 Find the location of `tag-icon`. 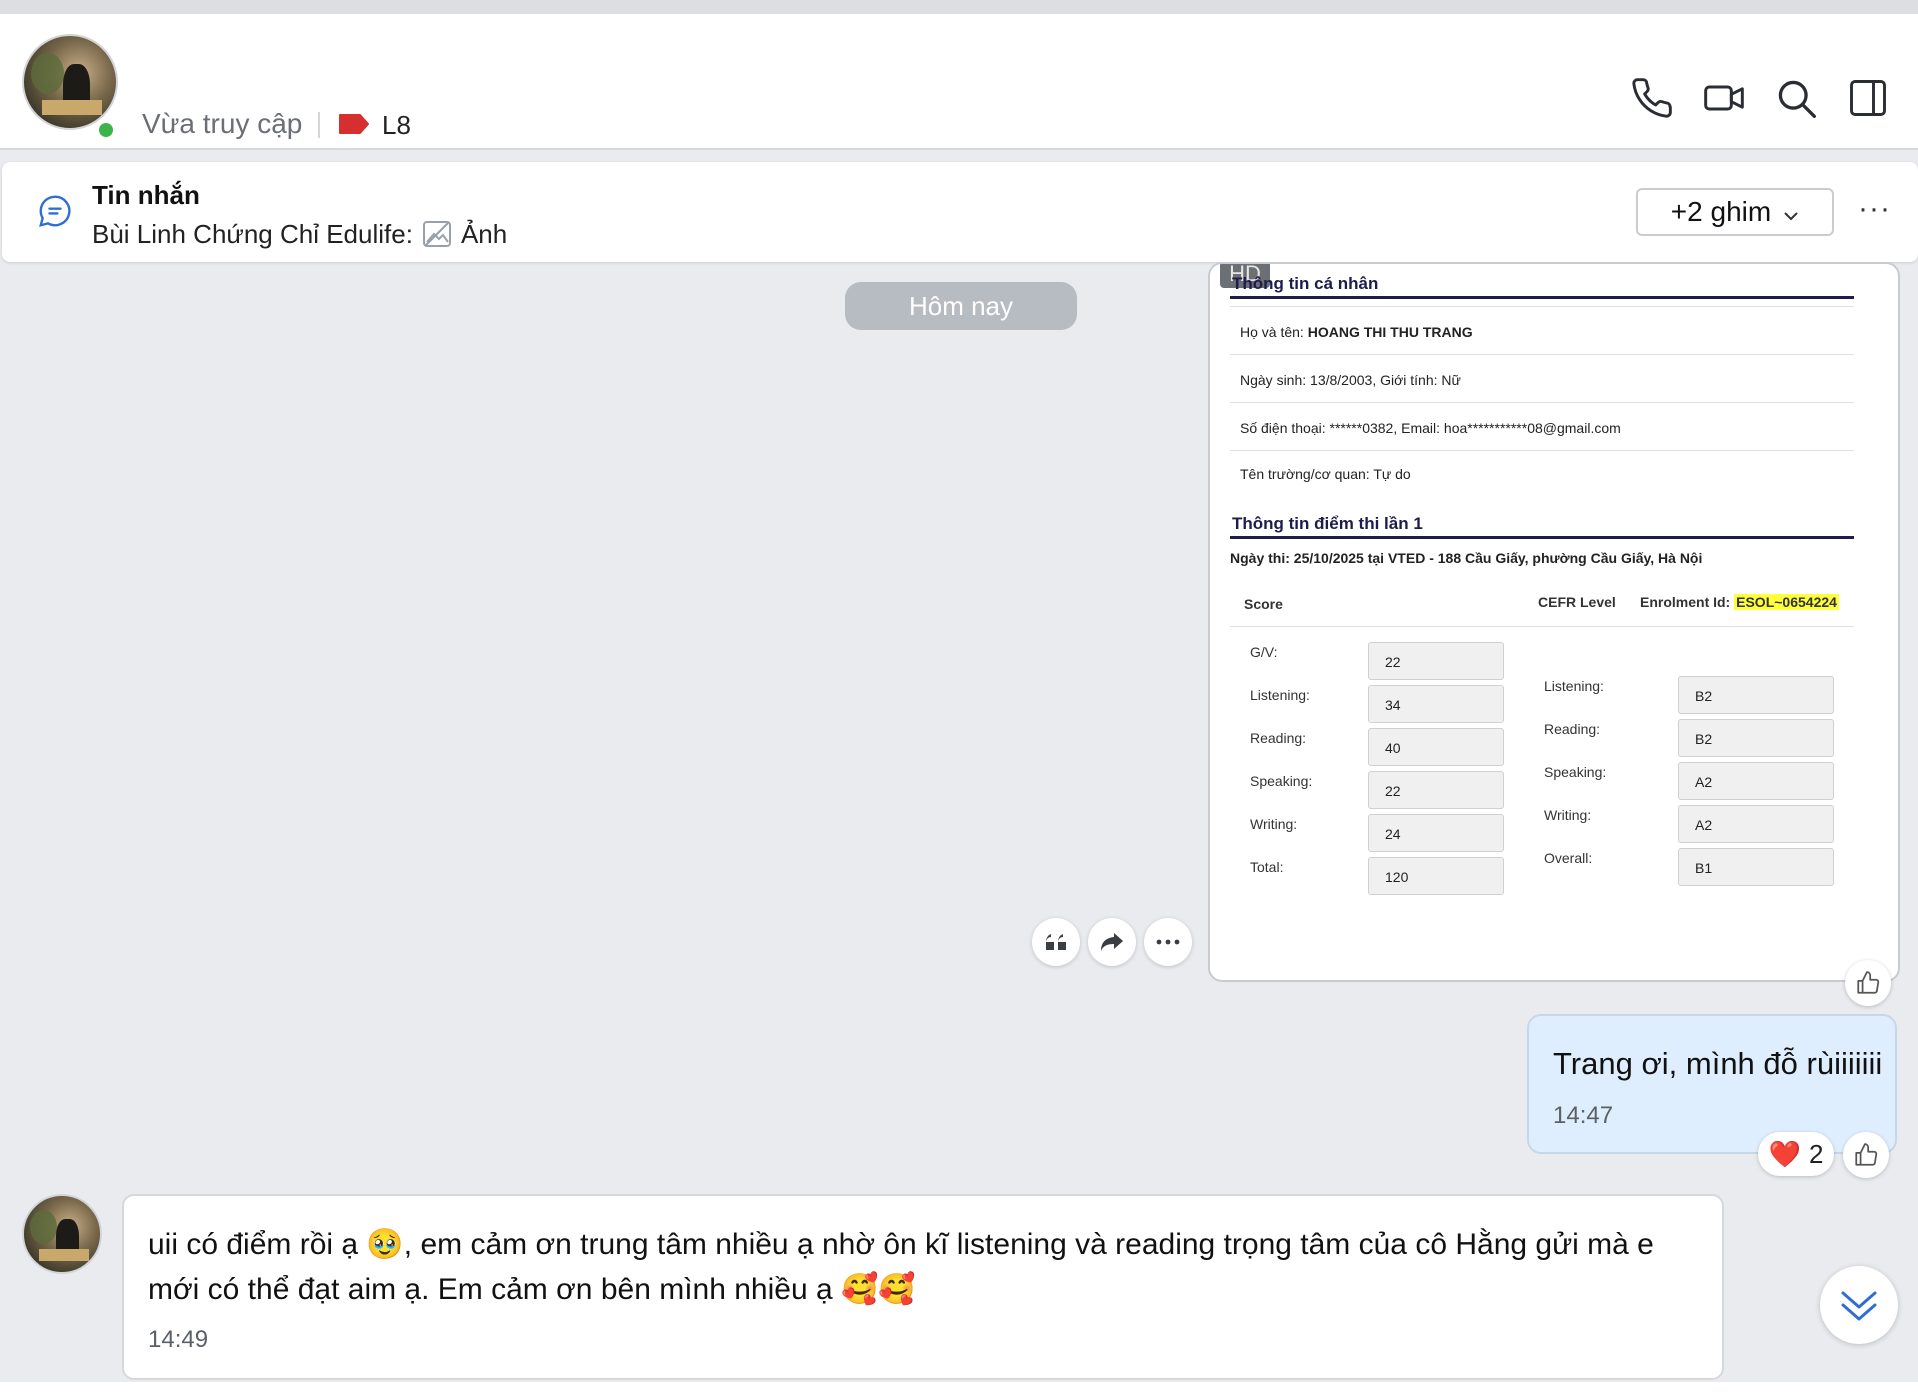

tag-icon is located at coordinates (354, 126).